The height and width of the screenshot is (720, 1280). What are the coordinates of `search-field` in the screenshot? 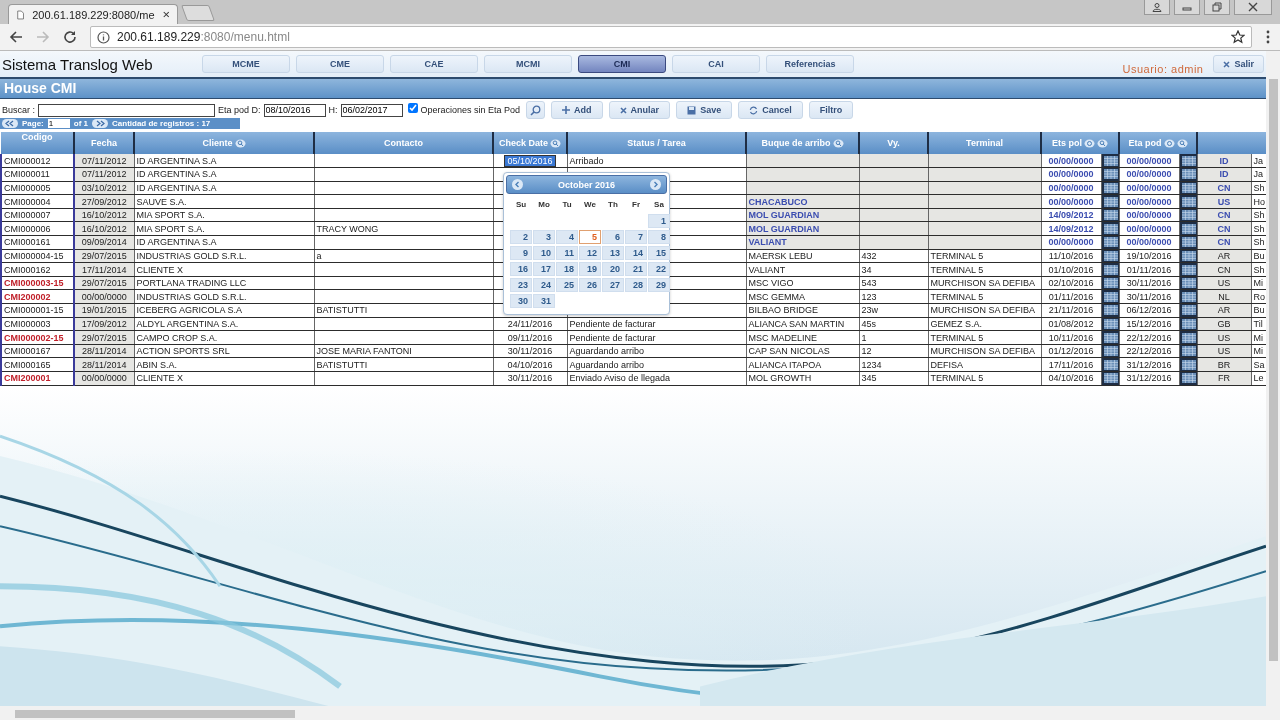 It's located at (126, 110).